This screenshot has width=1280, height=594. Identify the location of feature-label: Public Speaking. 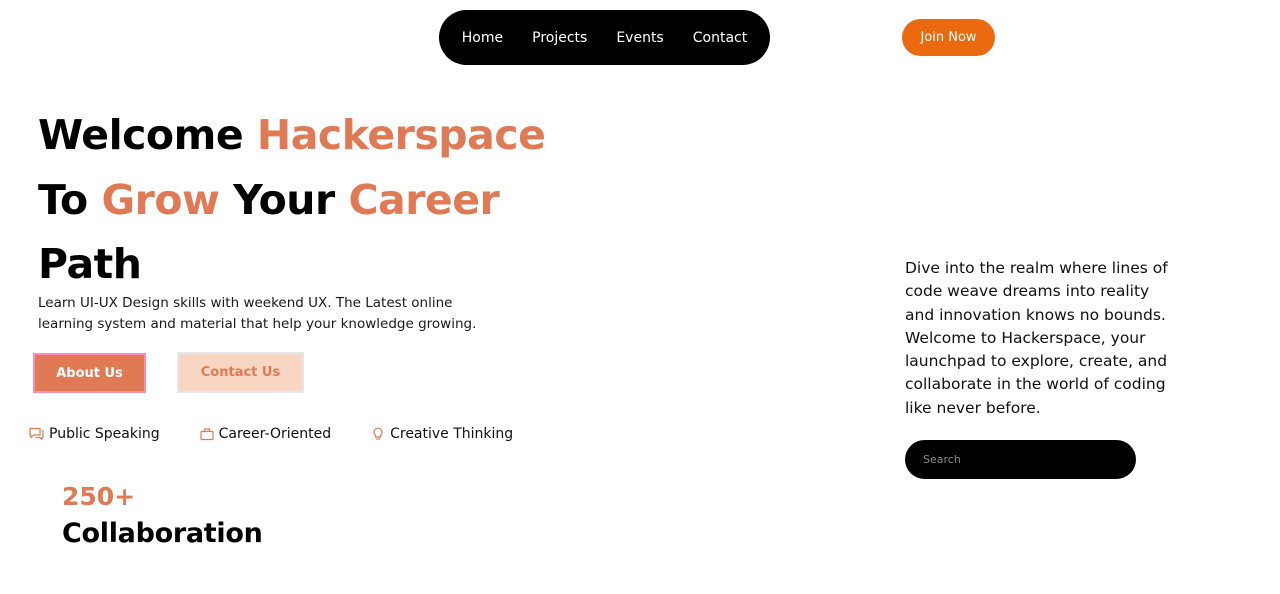
(104, 434).